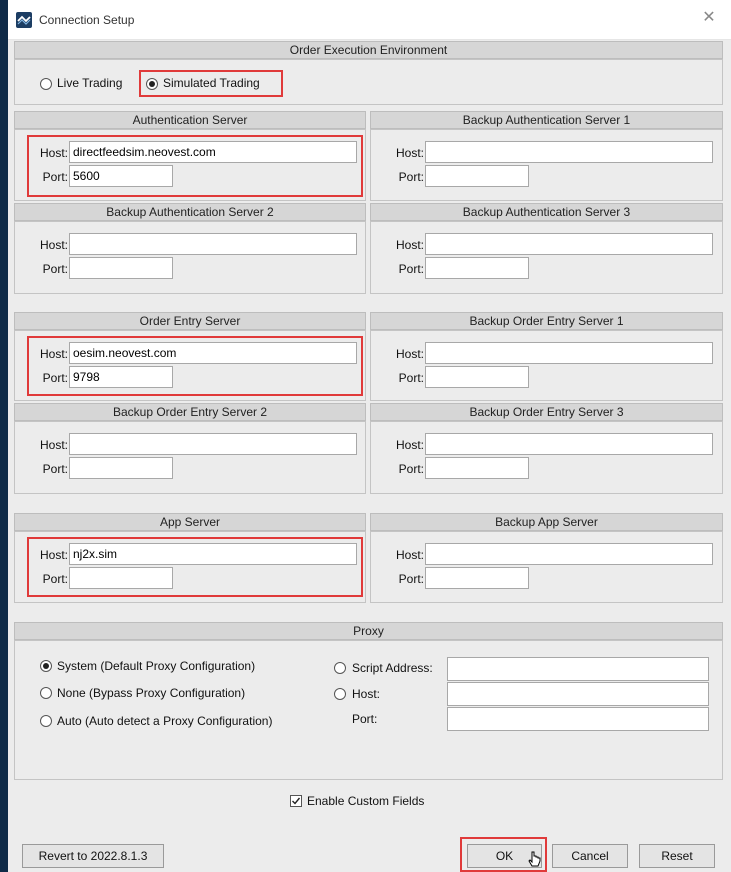  What do you see at coordinates (590, 856) in the screenshot?
I see `cancel-button: Cancel` at bounding box center [590, 856].